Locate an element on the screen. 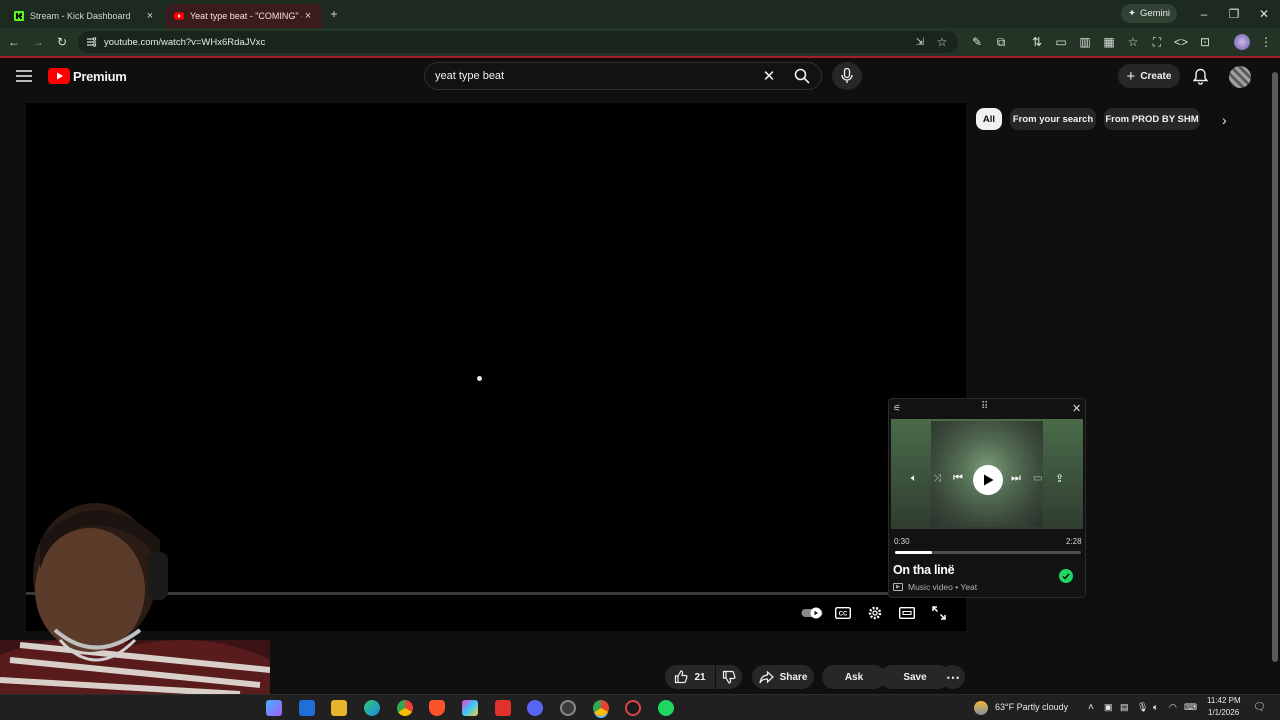 The width and height of the screenshot is (1280, 720). settings-button is located at coordinates (875, 613).